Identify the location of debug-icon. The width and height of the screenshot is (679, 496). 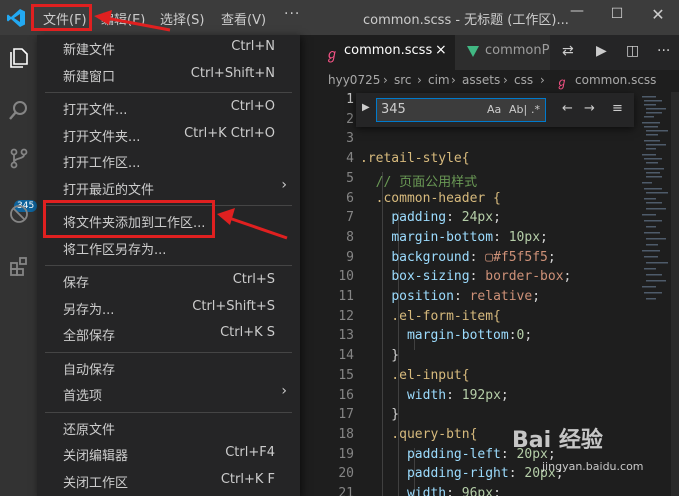
(19, 214).